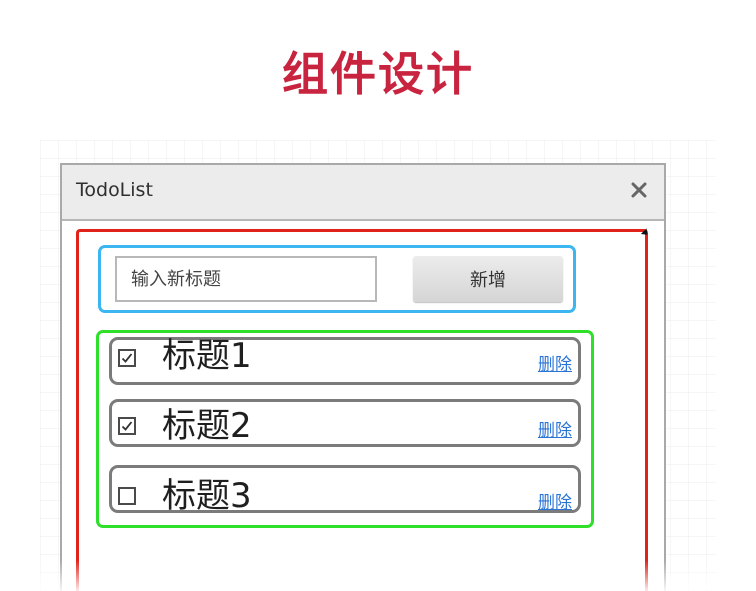  I want to click on window-title: TodoList, so click(114, 190).